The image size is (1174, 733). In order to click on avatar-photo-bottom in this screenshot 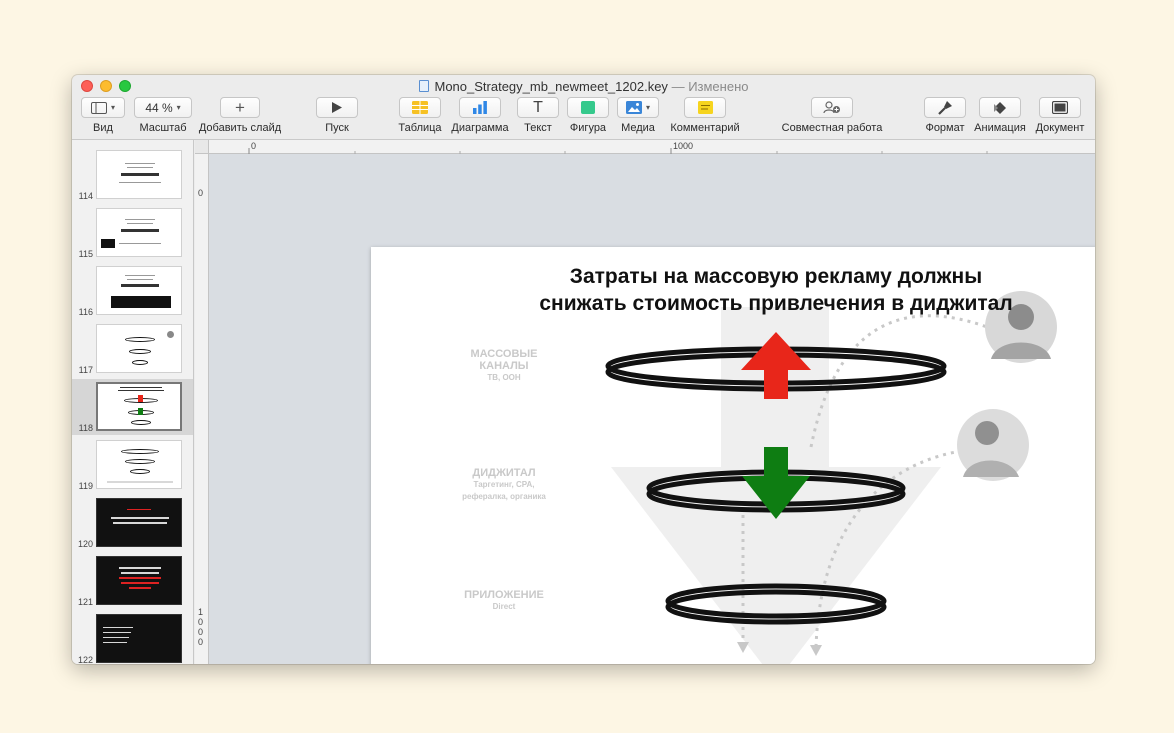, I will do `click(993, 445)`.